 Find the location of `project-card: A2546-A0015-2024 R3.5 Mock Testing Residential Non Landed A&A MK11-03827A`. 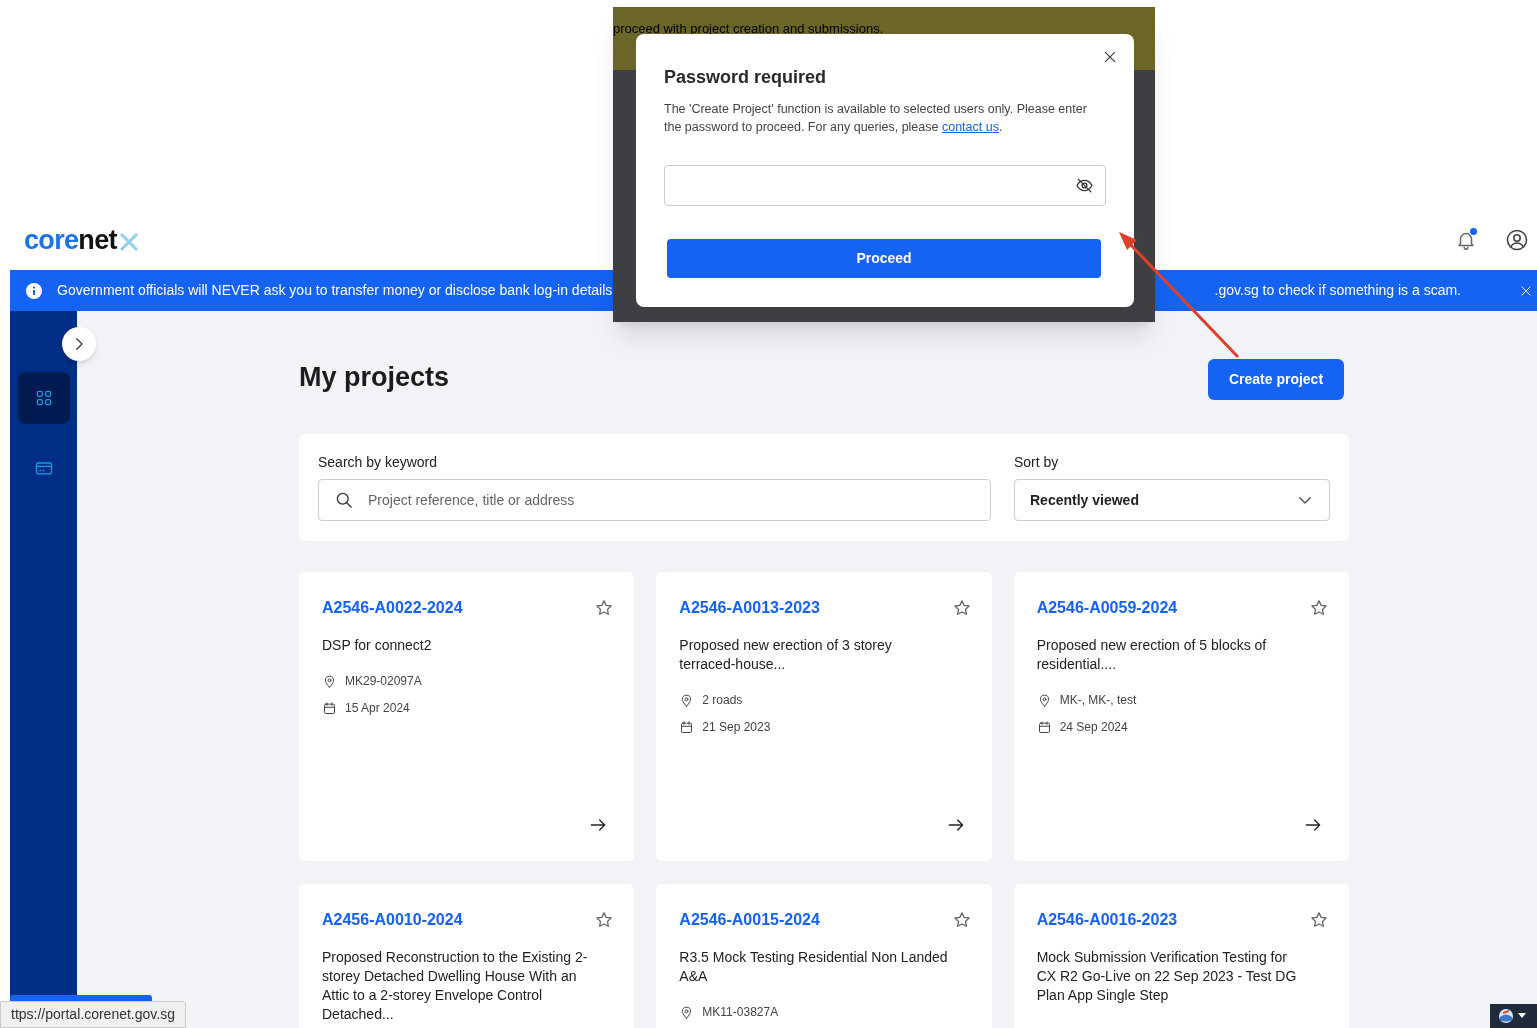

project-card: A2546-A0015-2024 R3.5 Mock Testing Residential Non Landed A&A MK11-03827A is located at coordinates (824, 956).